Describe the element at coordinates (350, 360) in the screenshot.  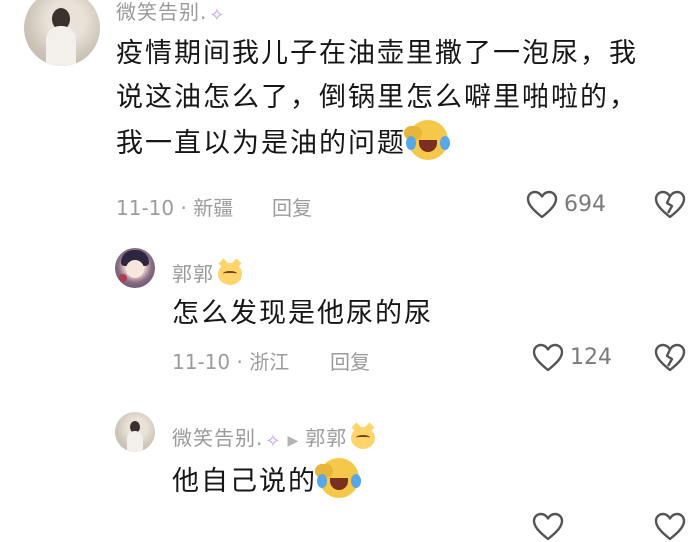
I see `comment-2-reply-button: 回复` at that location.